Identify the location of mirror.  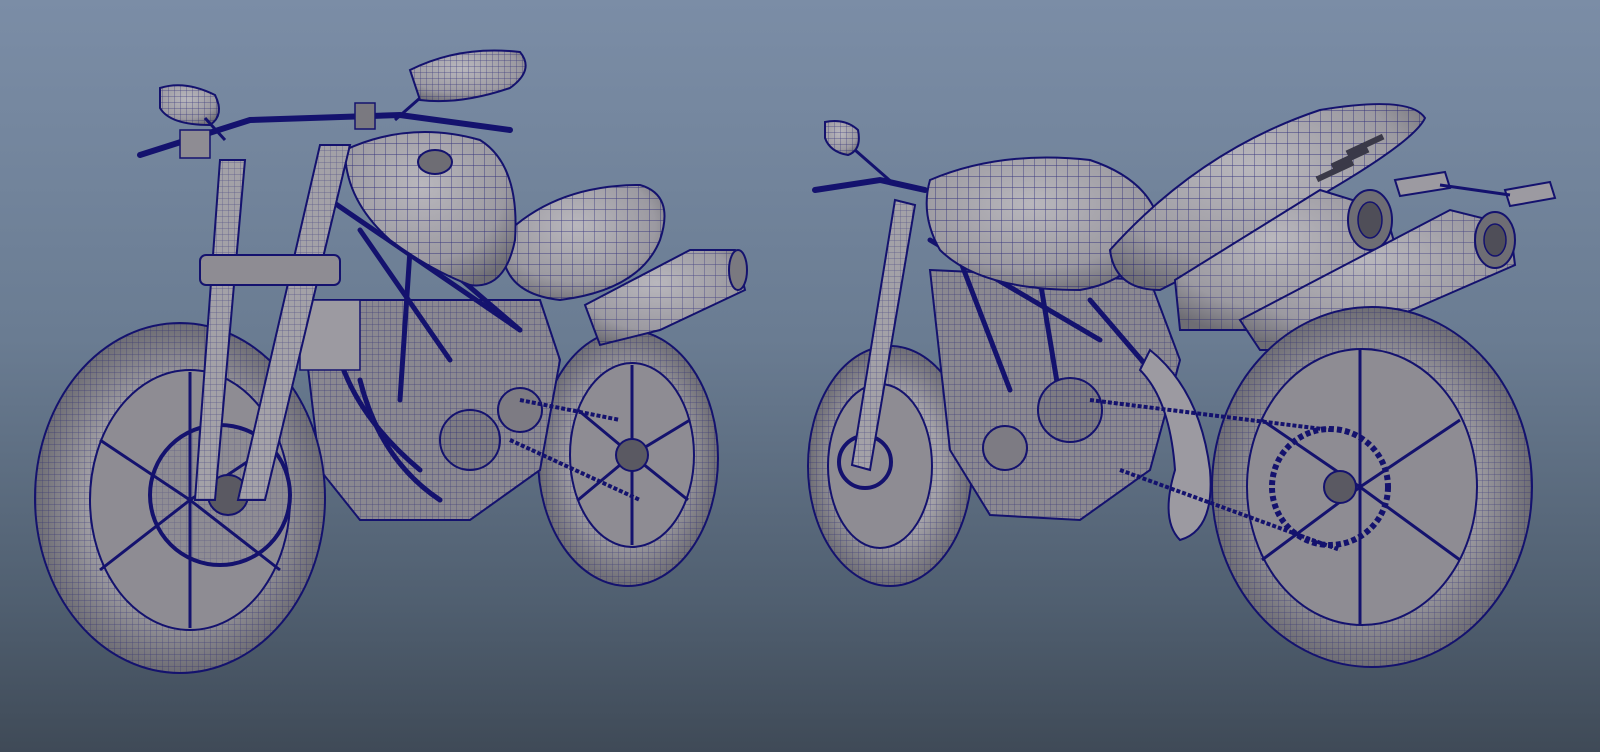
(860, 153).